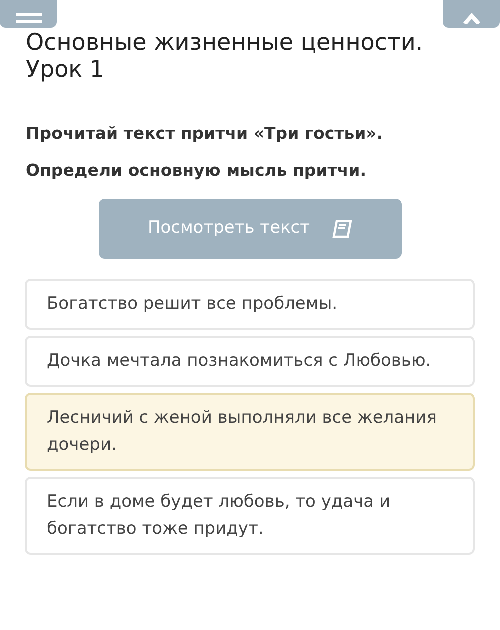 The image size is (500, 630). I want to click on answer-option: Богатство решит все проблемы., so click(250, 304).